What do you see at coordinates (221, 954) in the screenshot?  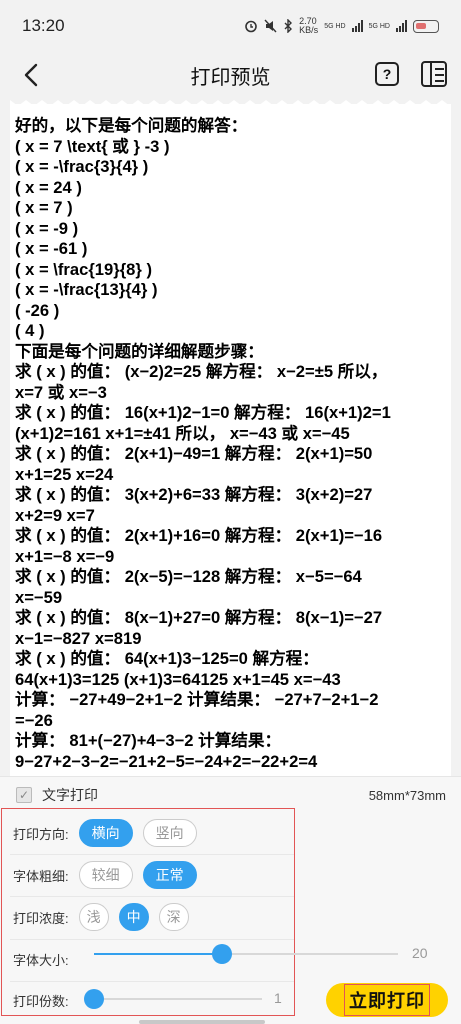 I see `font-size-slider-thumb` at bounding box center [221, 954].